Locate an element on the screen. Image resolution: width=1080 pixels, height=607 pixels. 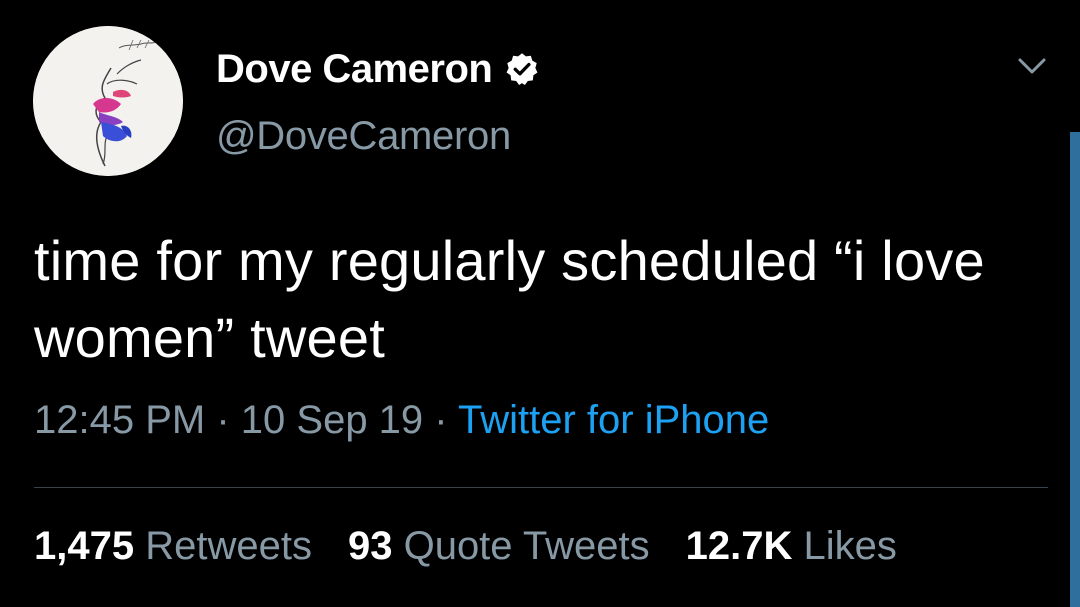
likes-count: 12.7K is located at coordinates (744, 546).